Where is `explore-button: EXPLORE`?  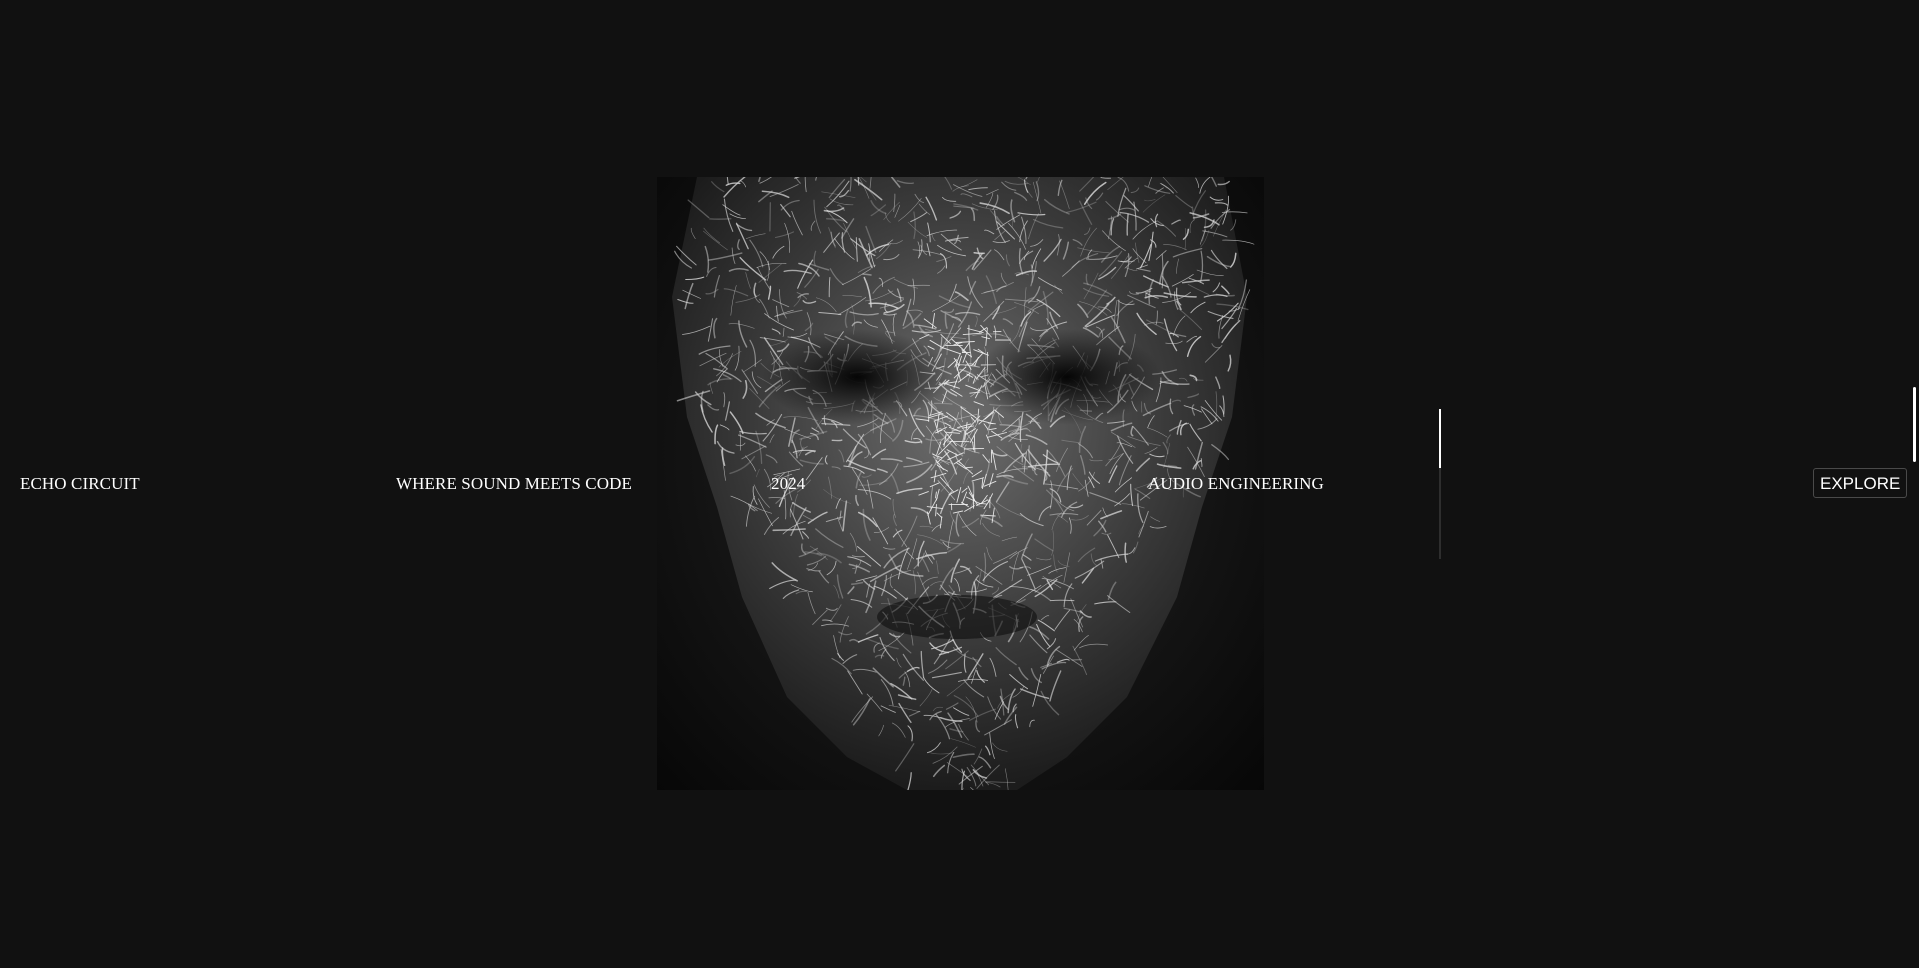
explore-button: EXPLORE is located at coordinates (1860, 483).